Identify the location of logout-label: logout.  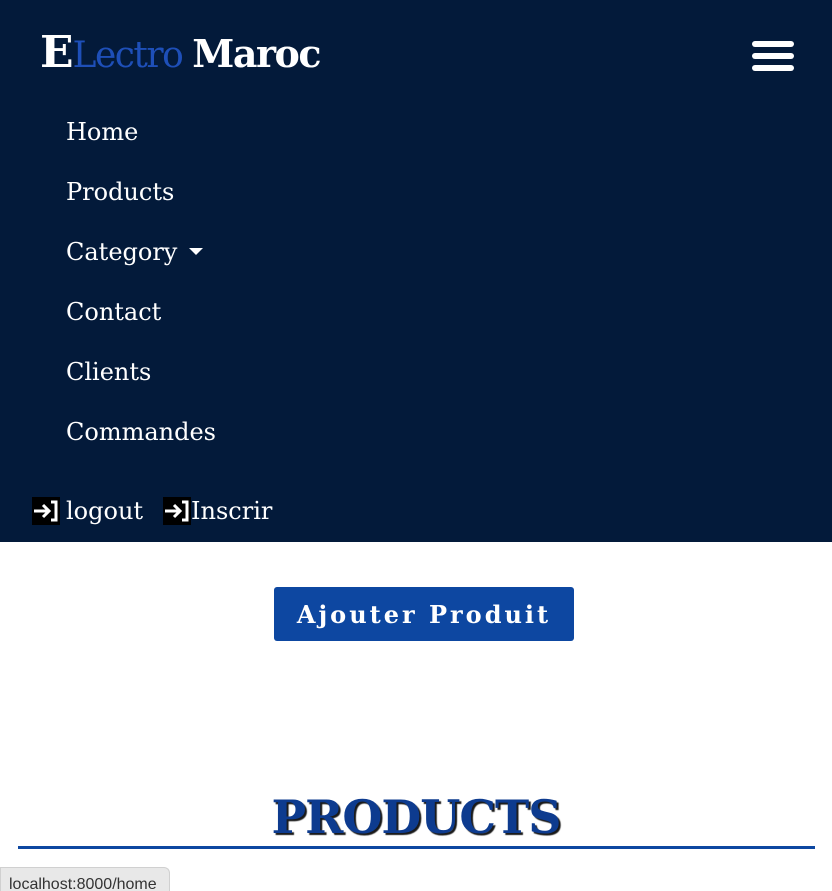
(105, 511).